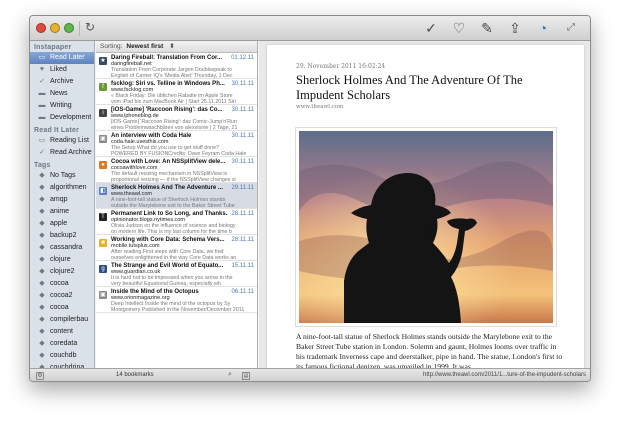 This screenshot has height=422, width=620. What do you see at coordinates (62, 70) in the screenshot?
I see `sidebar-item-liked: ♥ Liked` at bounding box center [62, 70].